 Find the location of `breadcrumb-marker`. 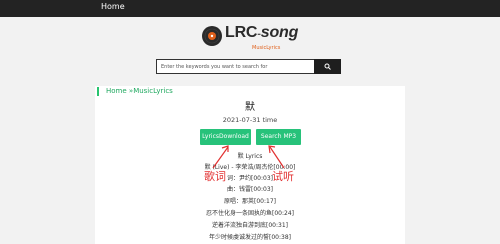

breadcrumb-marker is located at coordinates (98, 91).